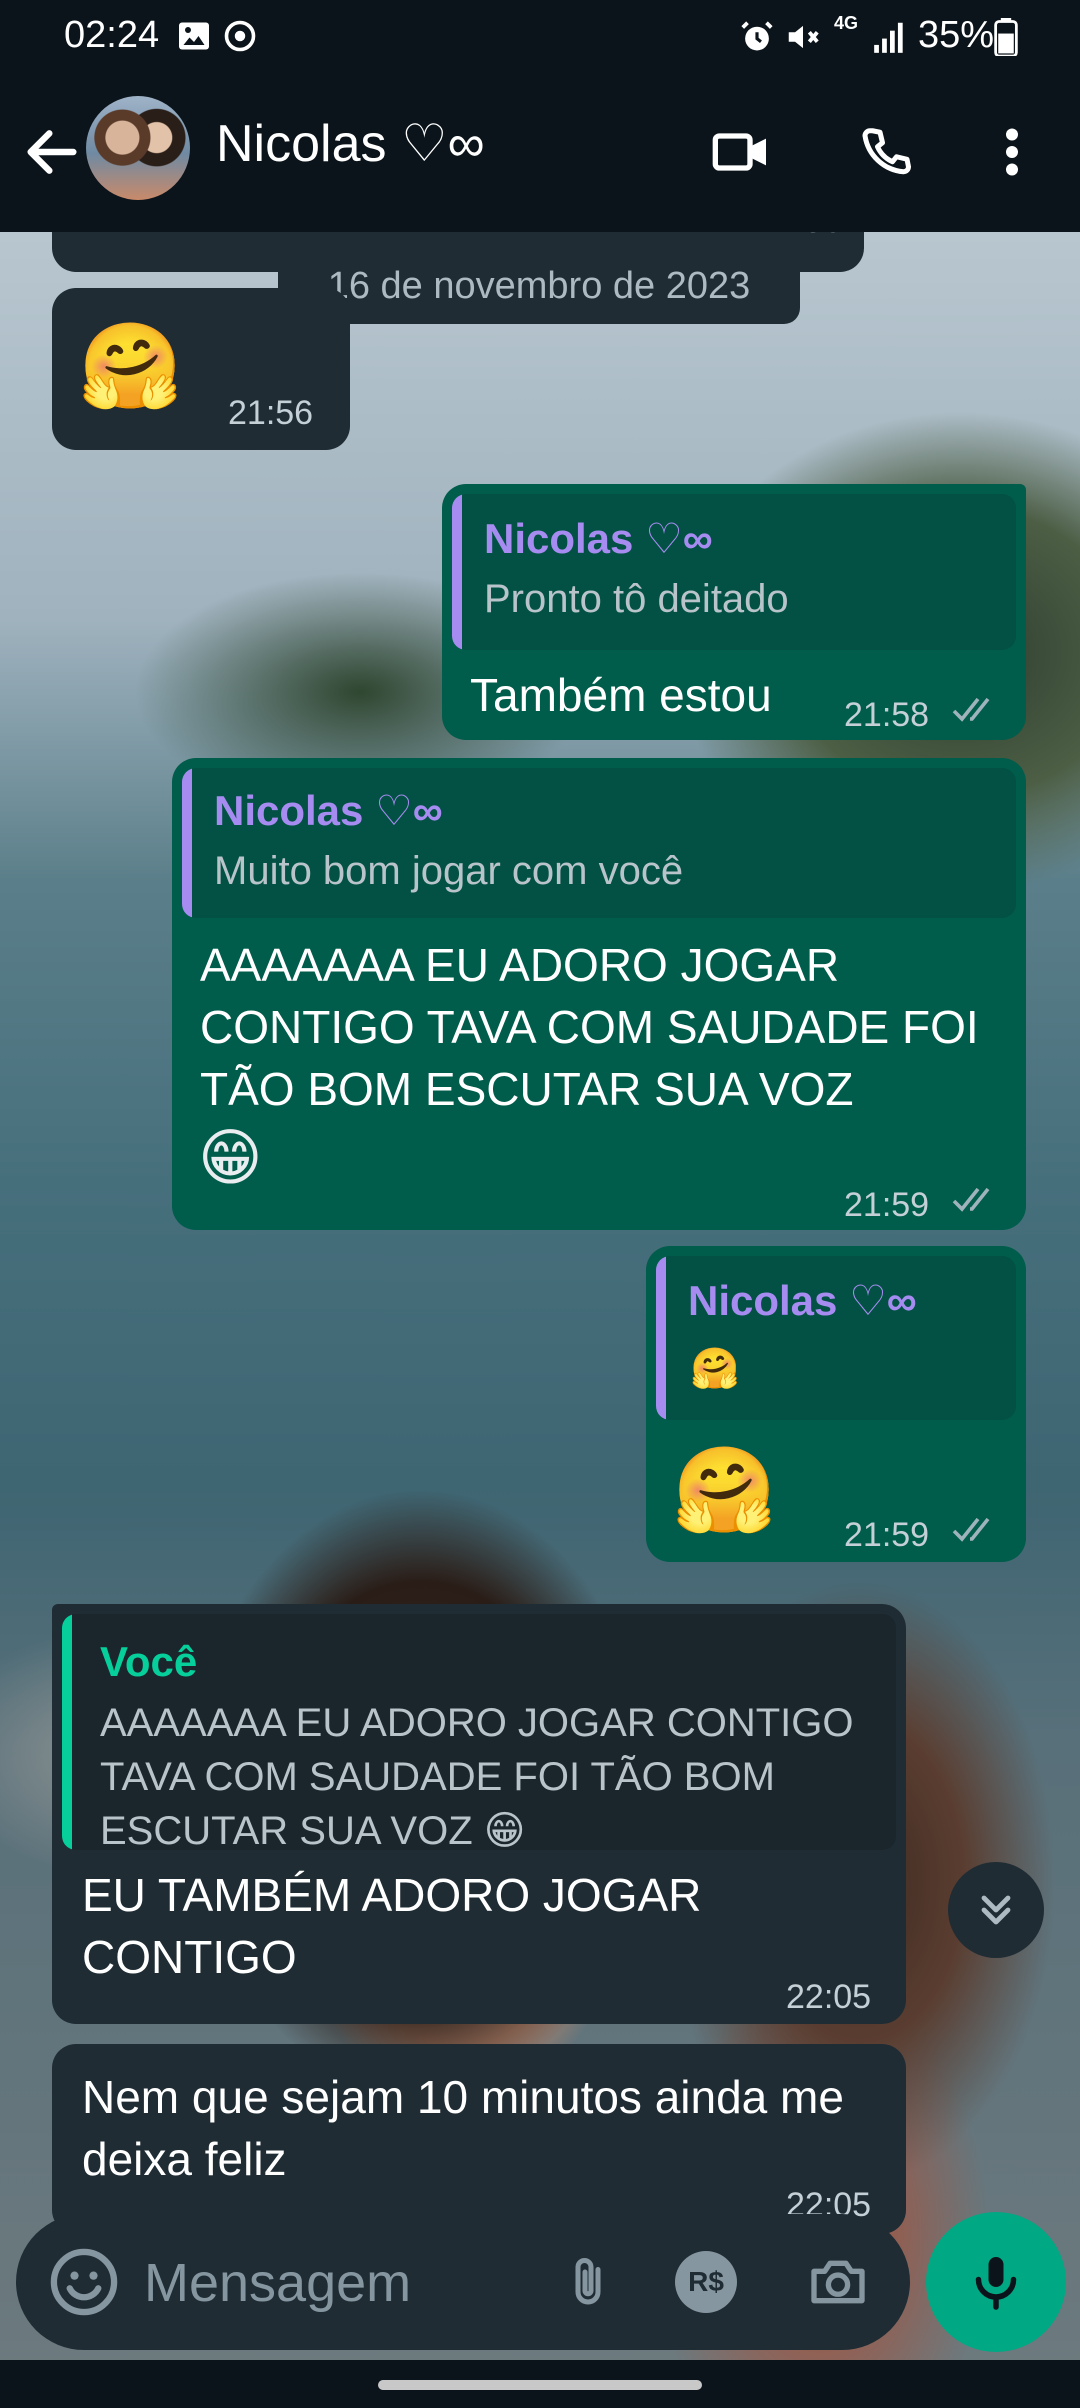 This screenshot has height=2408, width=1080. Describe the element at coordinates (803, 37) in the screenshot. I see `mute-icon` at that location.